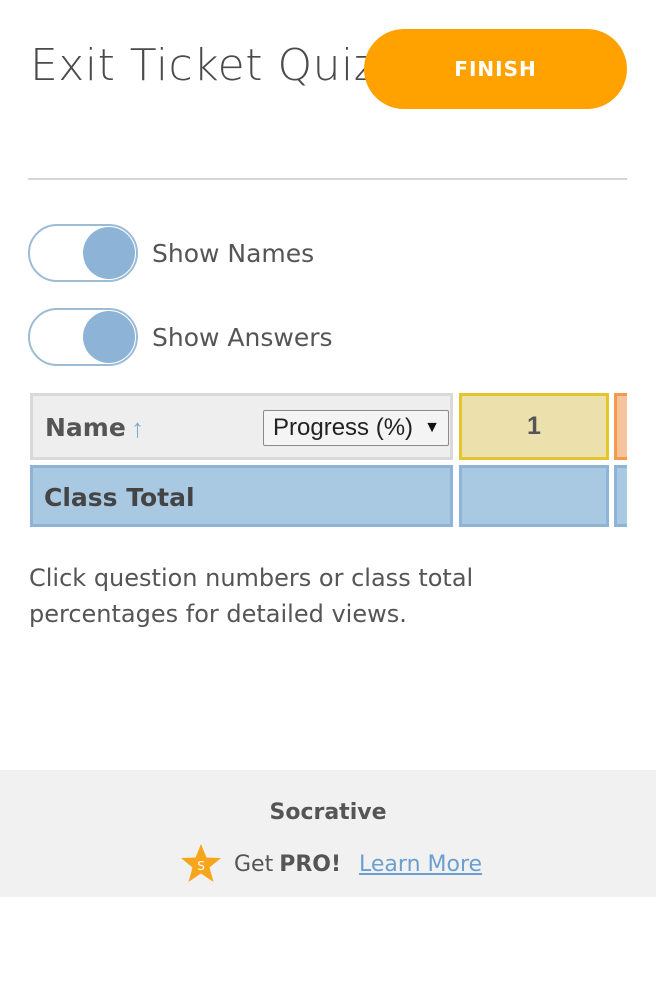 The height and width of the screenshot is (1000, 656). I want to click on footer: Socrative S Get PRO! Learn More, so click(328, 833).